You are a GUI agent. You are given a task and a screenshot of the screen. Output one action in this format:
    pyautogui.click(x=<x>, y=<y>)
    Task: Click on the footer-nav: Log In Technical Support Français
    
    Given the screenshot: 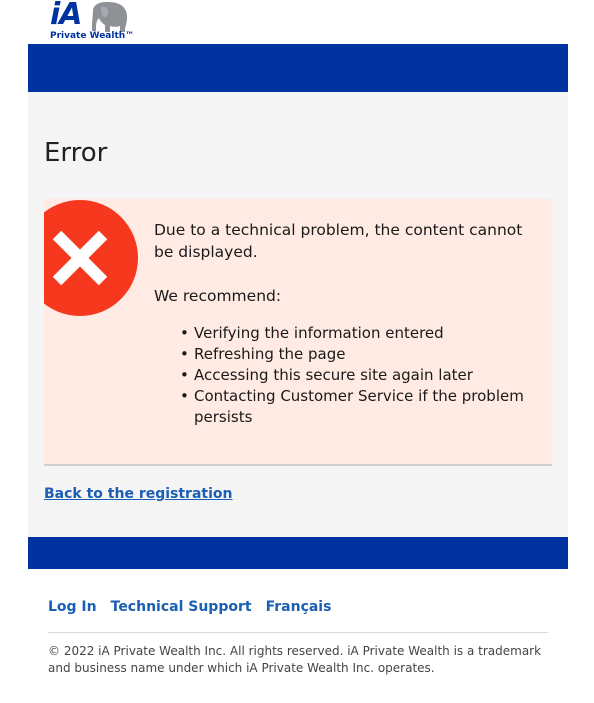 What is the action you would take?
    pyautogui.click(x=196, y=607)
    